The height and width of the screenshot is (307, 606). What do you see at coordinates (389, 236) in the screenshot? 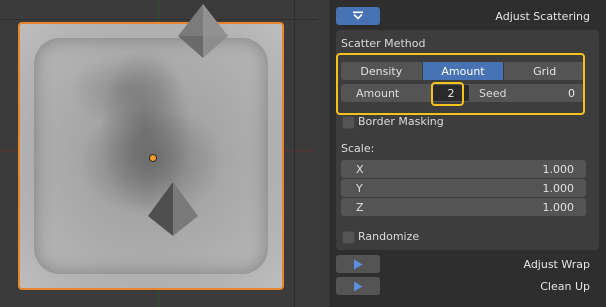
I see `randomize-label: Randomize` at bounding box center [389, 236].